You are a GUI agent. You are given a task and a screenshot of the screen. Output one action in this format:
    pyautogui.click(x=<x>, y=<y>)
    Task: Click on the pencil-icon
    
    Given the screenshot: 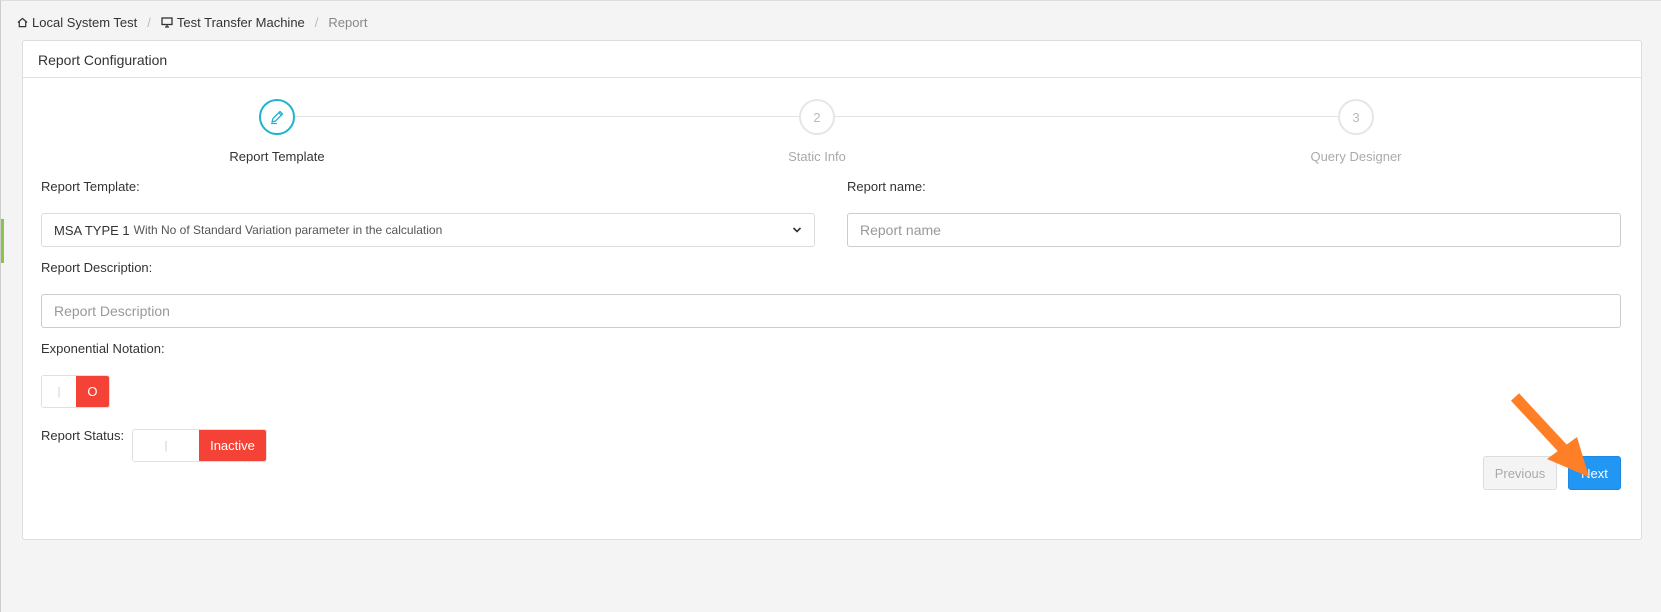 What is the action you would take?
    pyautogui.click(x=277, y=117)
    